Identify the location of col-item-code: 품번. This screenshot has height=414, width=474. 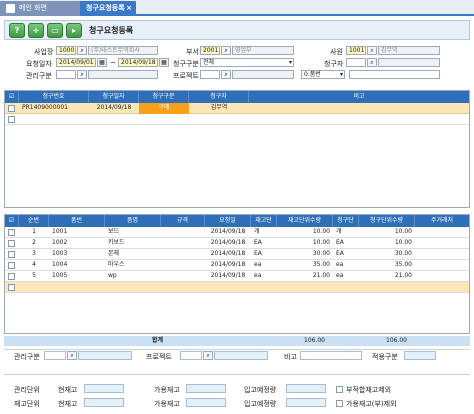
(77, 221).